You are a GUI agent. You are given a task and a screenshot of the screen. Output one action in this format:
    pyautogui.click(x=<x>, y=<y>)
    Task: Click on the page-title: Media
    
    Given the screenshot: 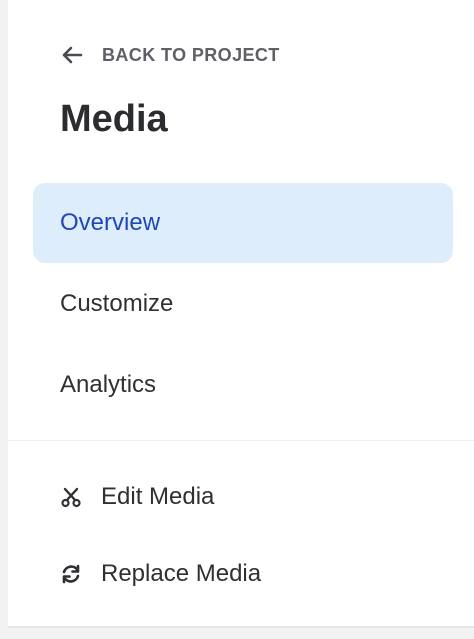 What is the action you would take?
    pyautogui.click(x=114, y=119)
    